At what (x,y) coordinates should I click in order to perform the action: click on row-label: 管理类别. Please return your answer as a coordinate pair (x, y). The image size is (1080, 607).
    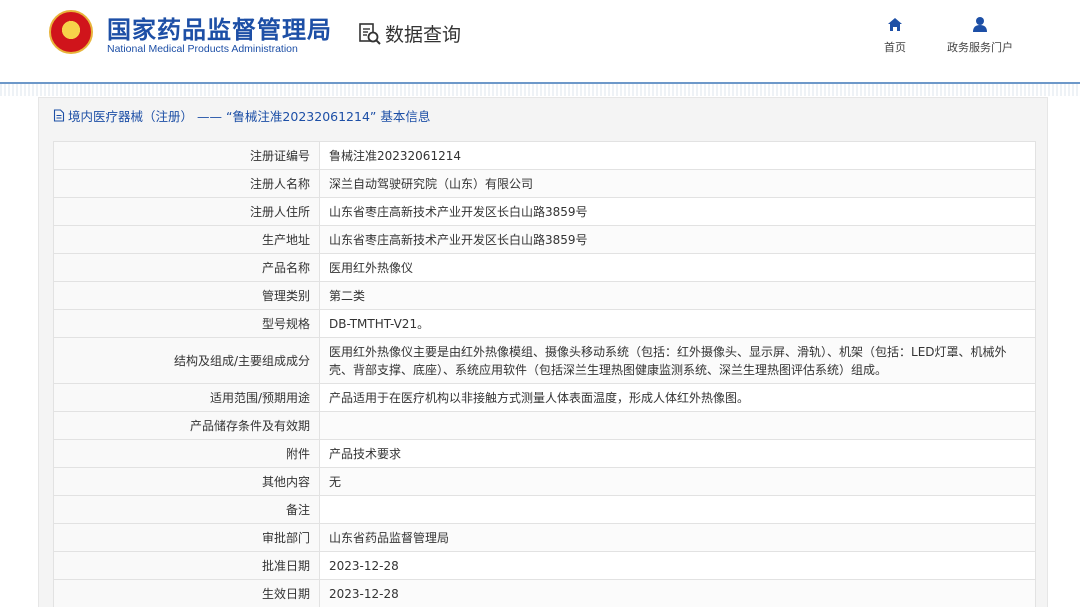
    Looking at the image, I should click on (186, 295).